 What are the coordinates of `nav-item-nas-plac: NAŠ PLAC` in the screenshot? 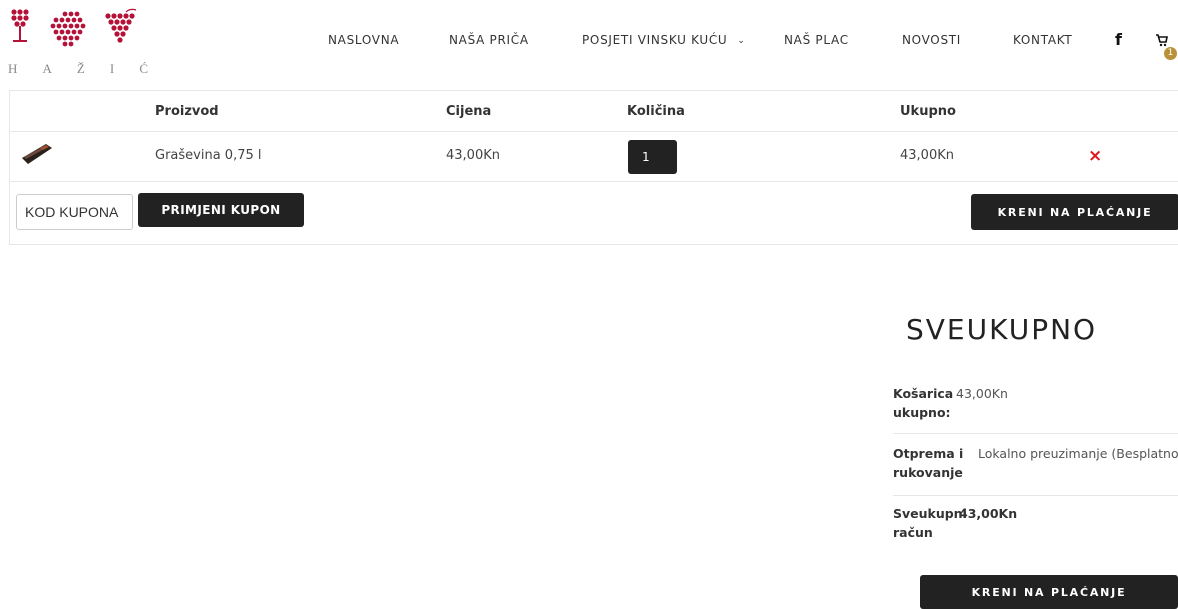 It's located at (816, 40).